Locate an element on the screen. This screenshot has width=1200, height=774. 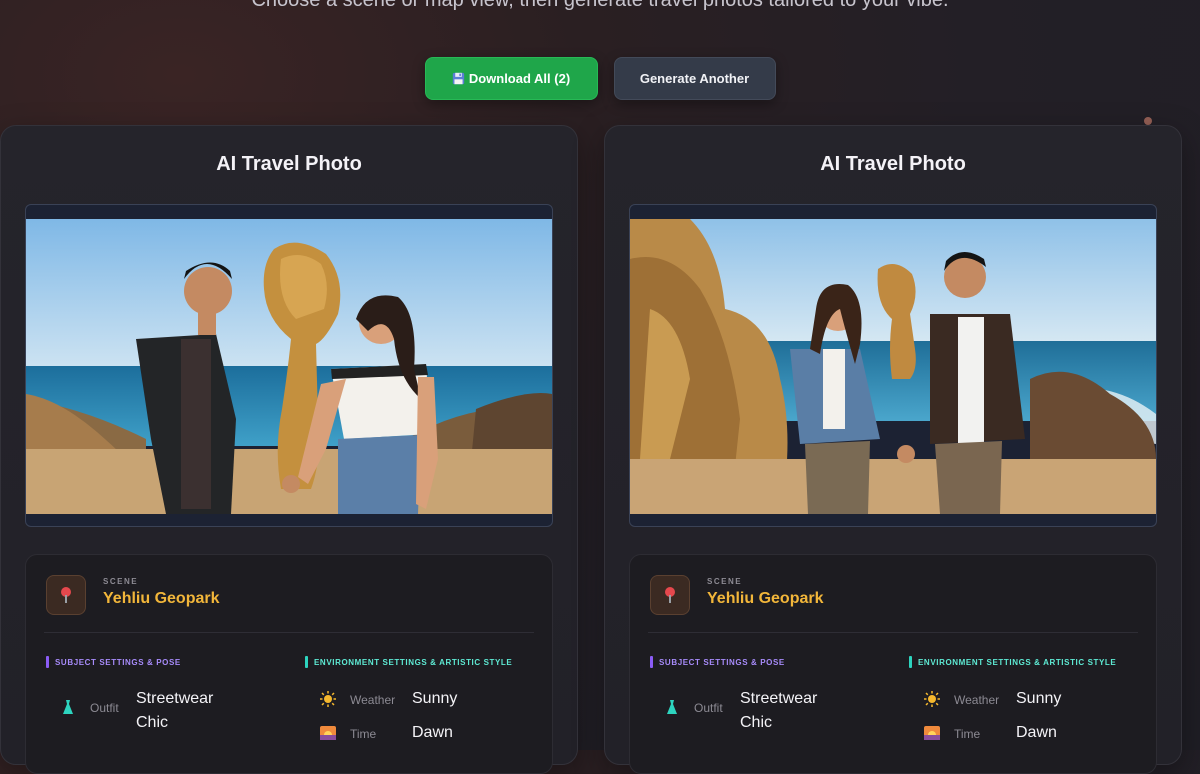
download-all-button: Download All (2) is located at coordinates (511, 78).